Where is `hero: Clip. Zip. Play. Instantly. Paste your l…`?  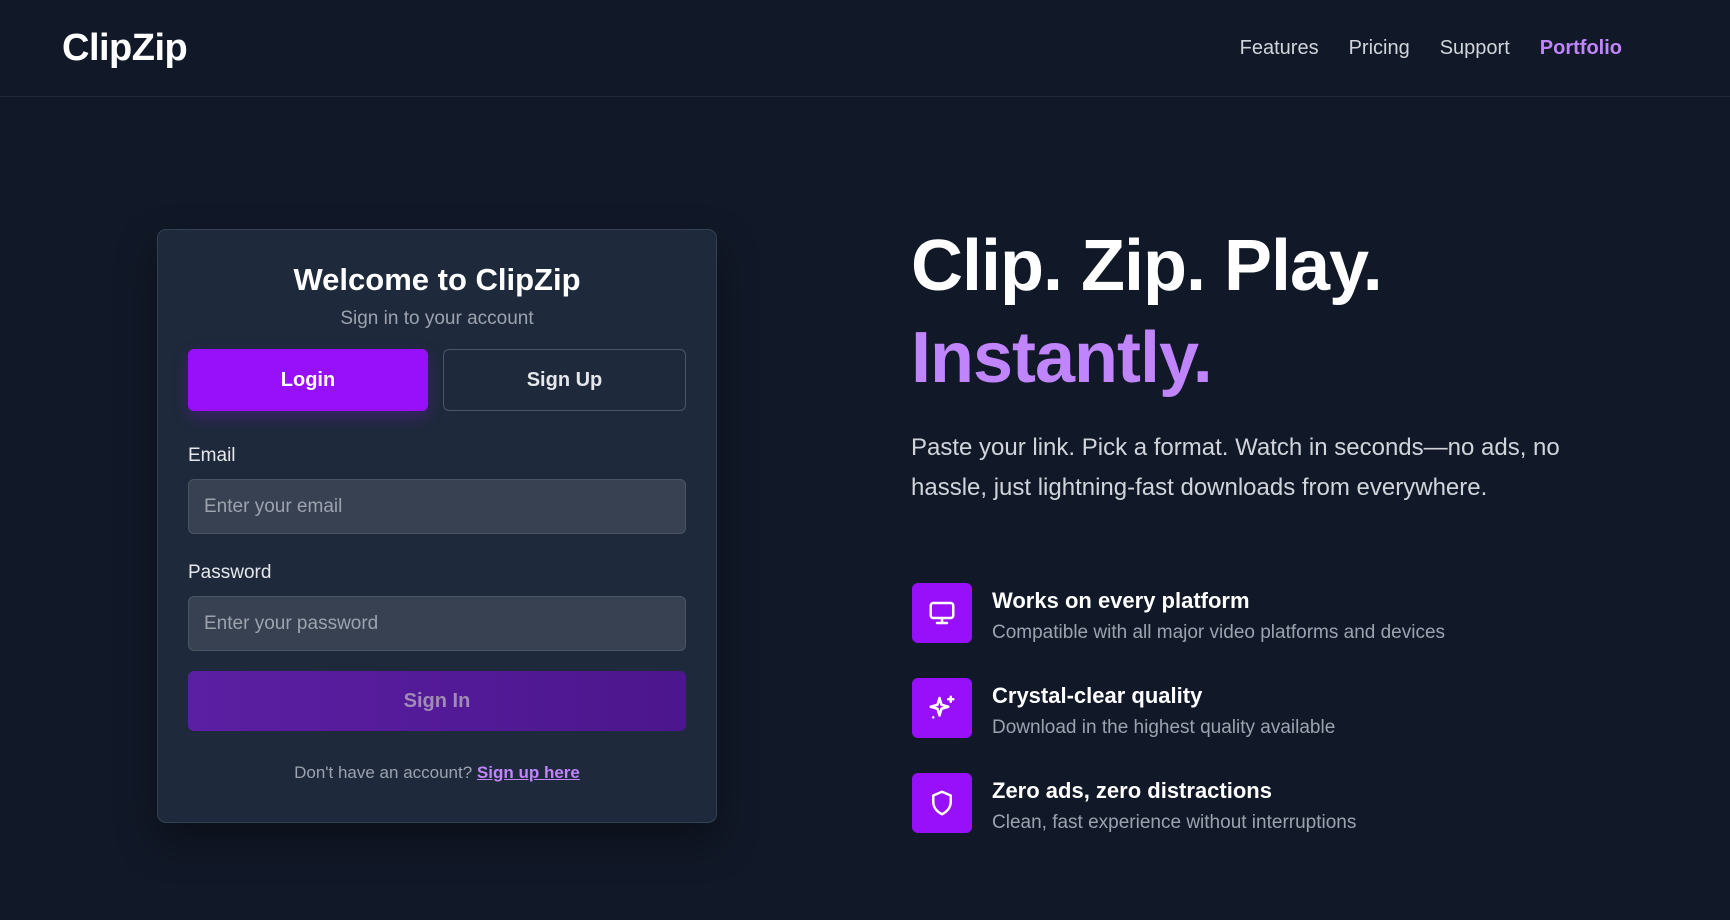
hero: Clip. Zip. Play. Instantly. Paste your l… is located at coordinates (1271, 365).